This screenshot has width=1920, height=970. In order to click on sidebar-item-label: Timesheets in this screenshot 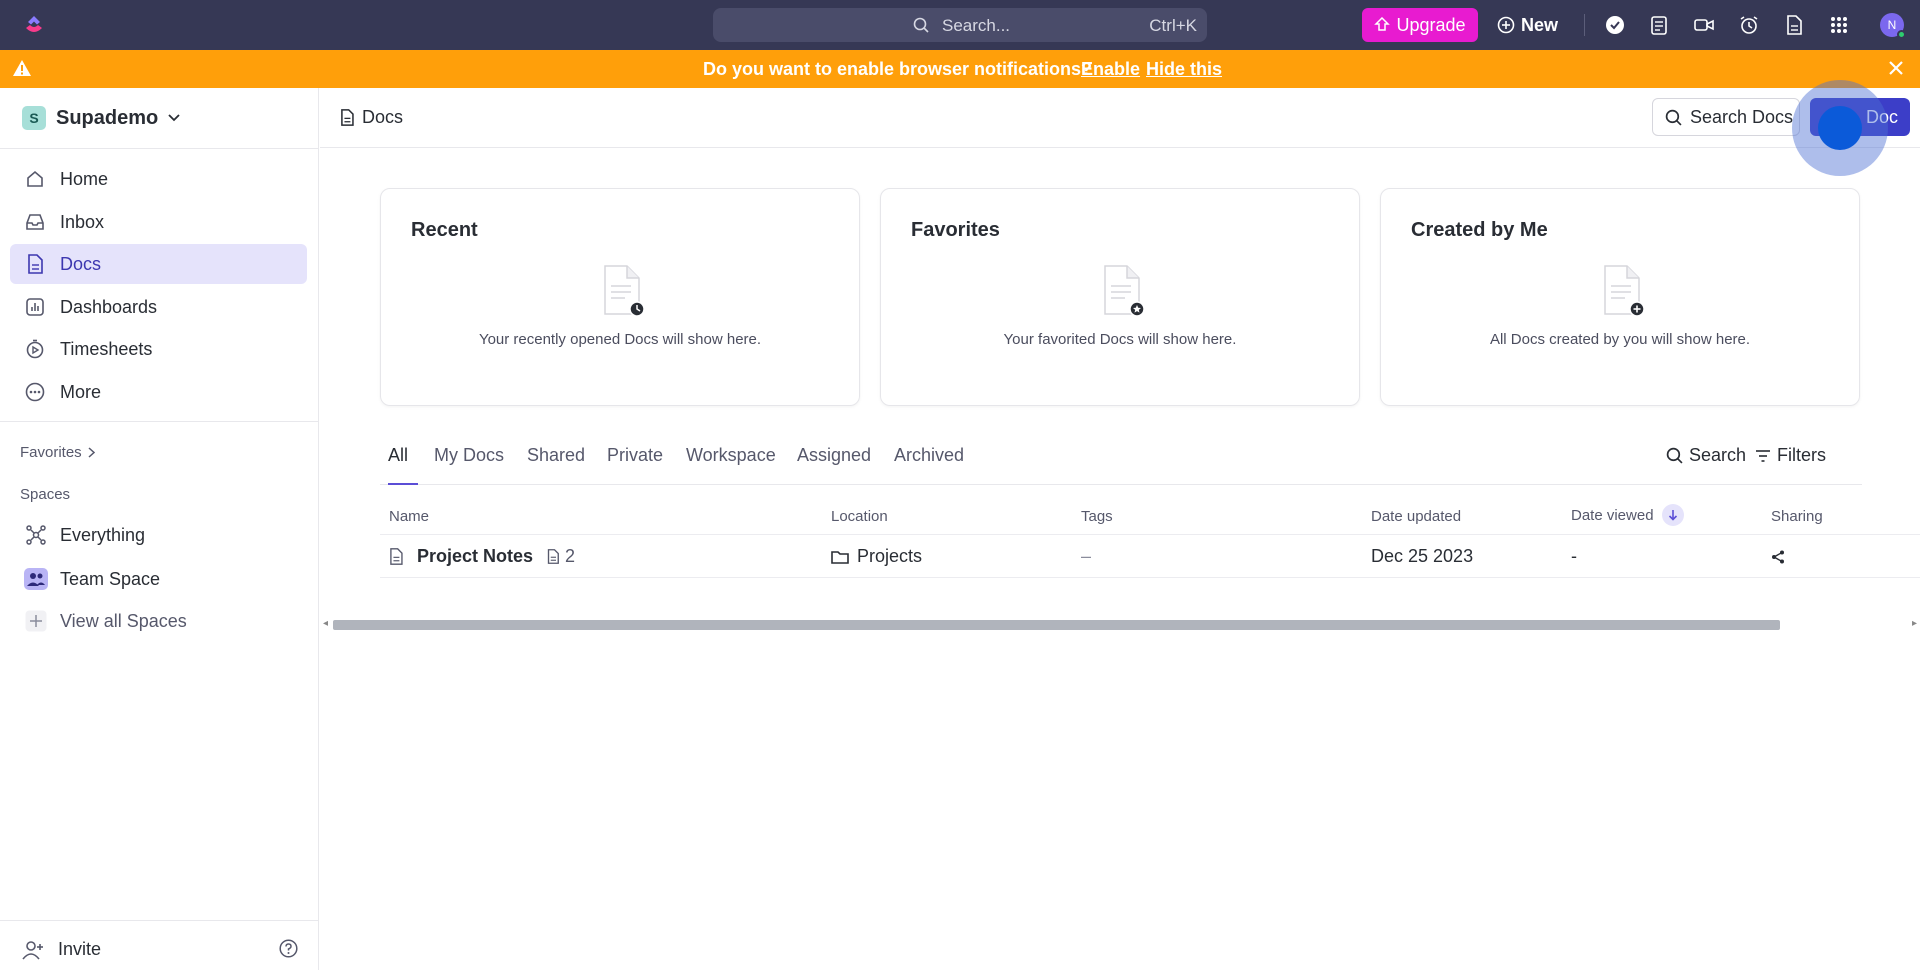, I will do `click(106, 348)`.